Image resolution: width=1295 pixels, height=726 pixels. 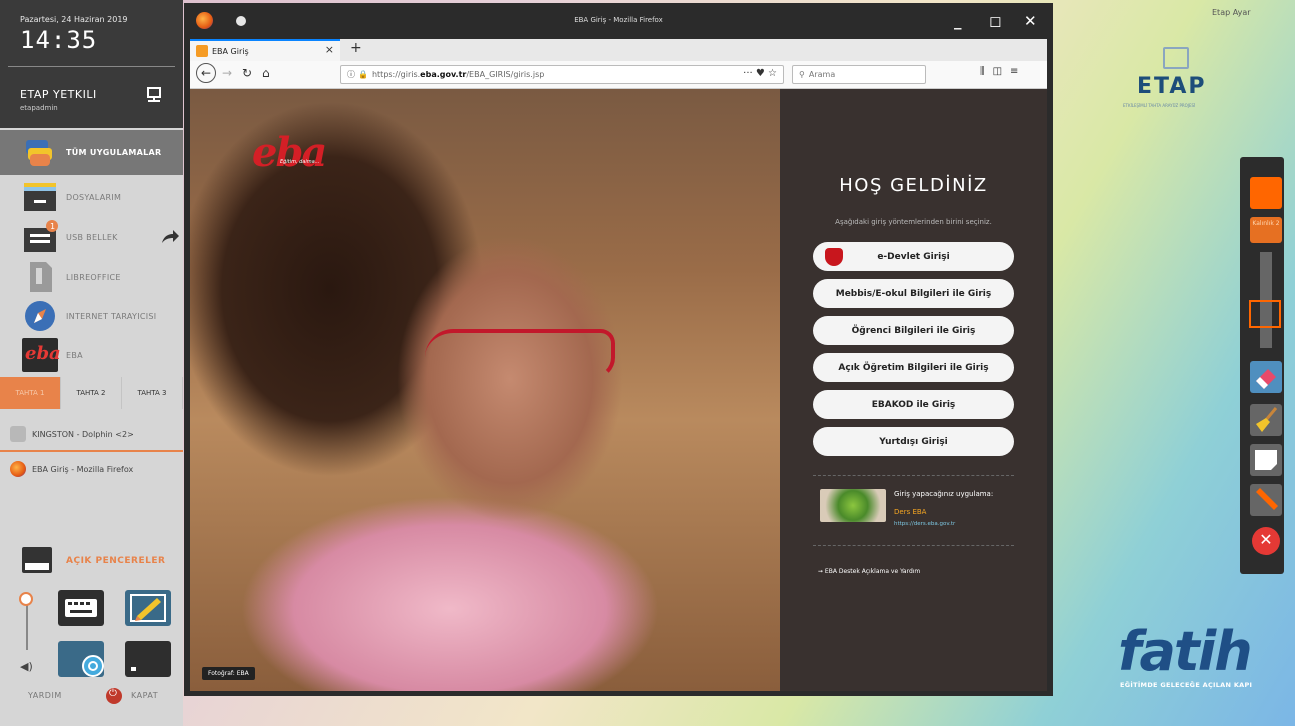 I want to click on app-label: USB BELLEK, so click(x=92, y=237).